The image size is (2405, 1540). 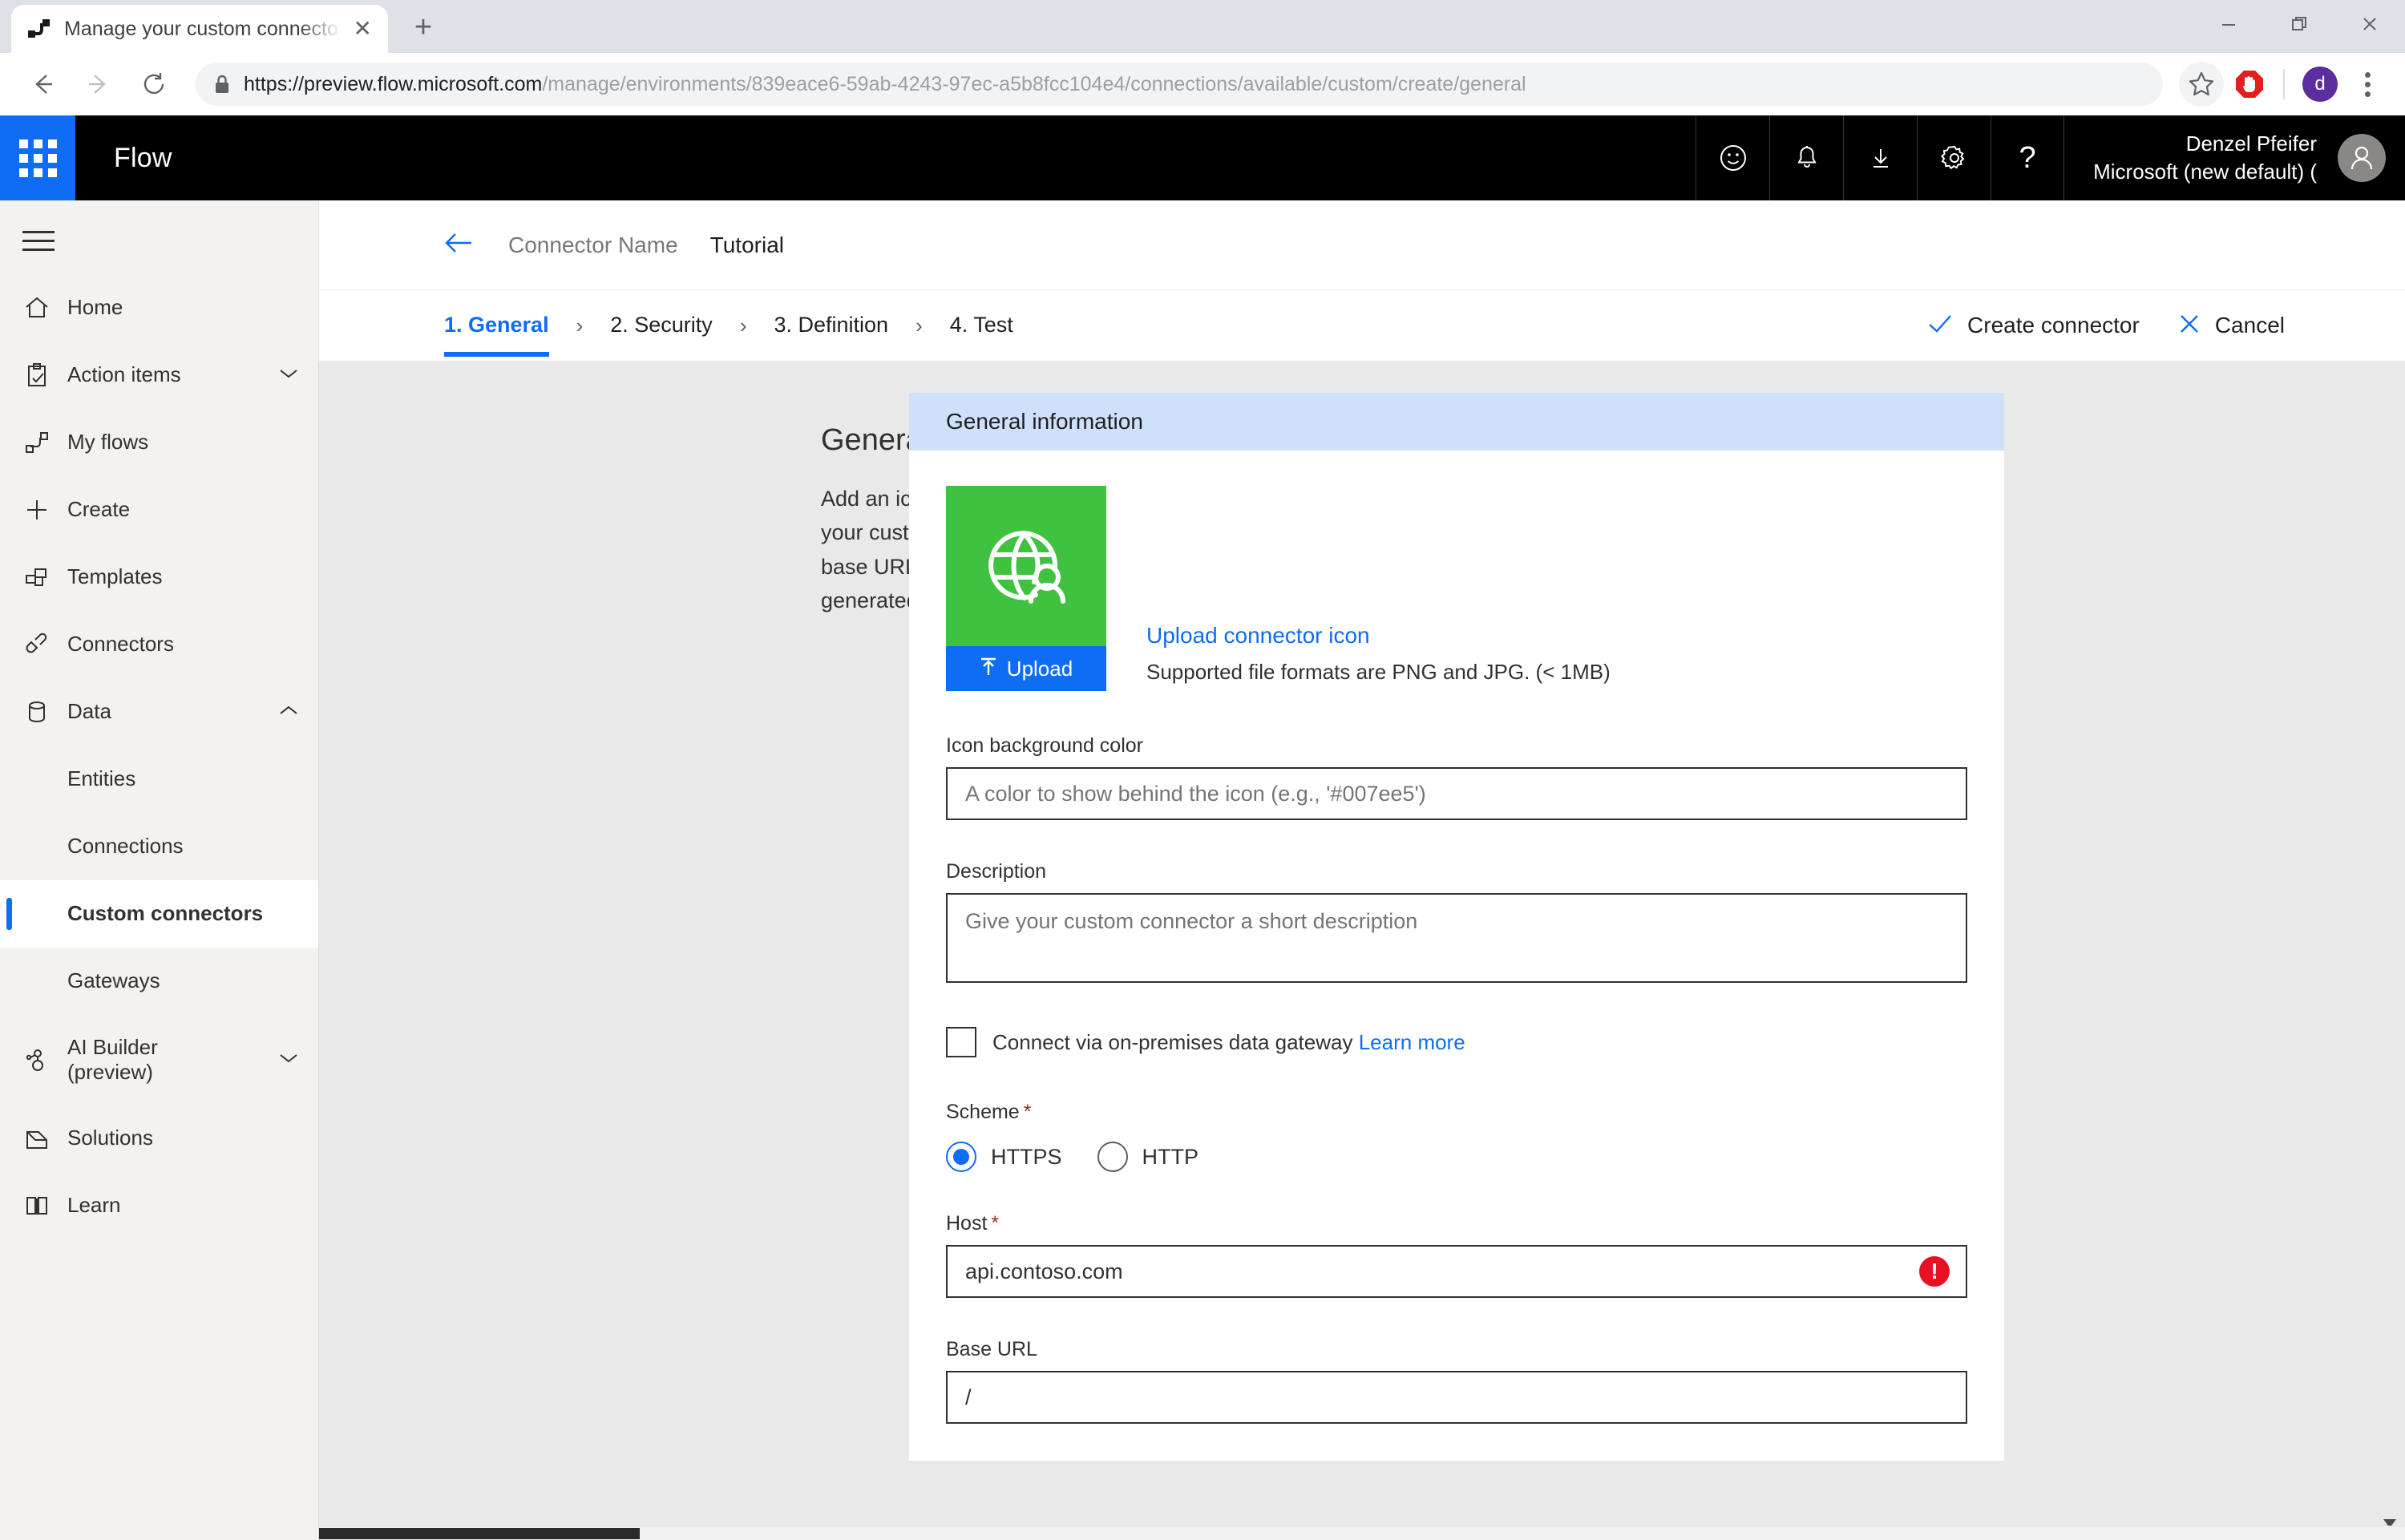 I want to click on sidebar-item-label: Action items, so click(x=124, y=375).